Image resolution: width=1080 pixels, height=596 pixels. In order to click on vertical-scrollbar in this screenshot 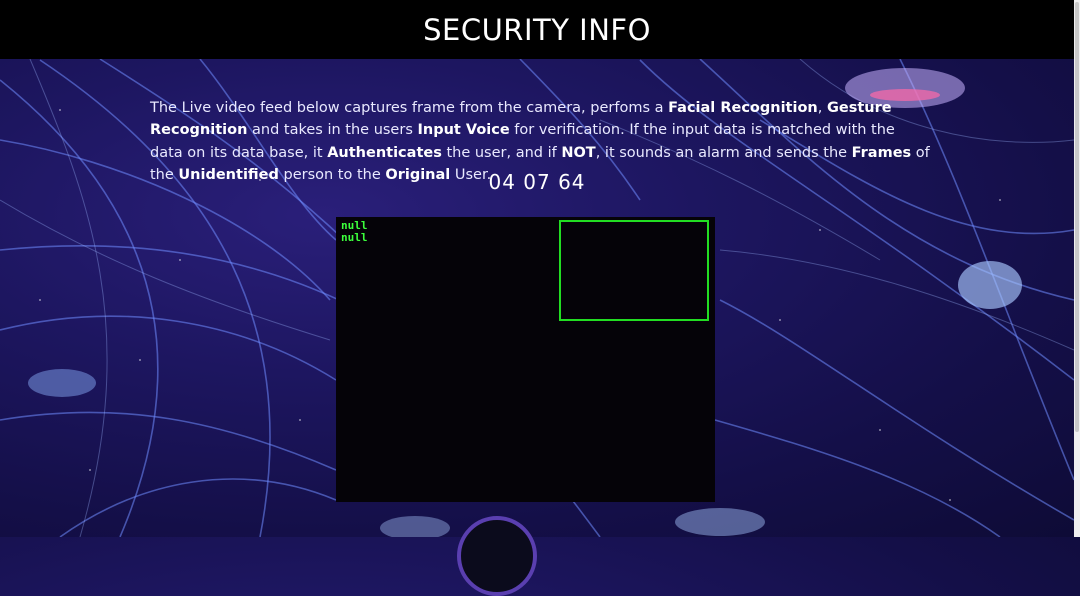, I will do `click(1077, 268)`.